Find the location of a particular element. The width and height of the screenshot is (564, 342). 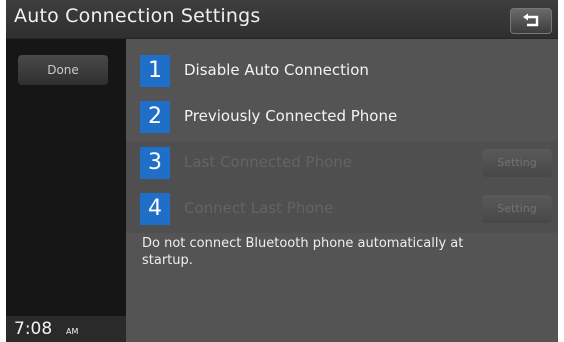

option-disable-auto-connection: 1 Disable Auto Connection is located at coordinates (342, 72).